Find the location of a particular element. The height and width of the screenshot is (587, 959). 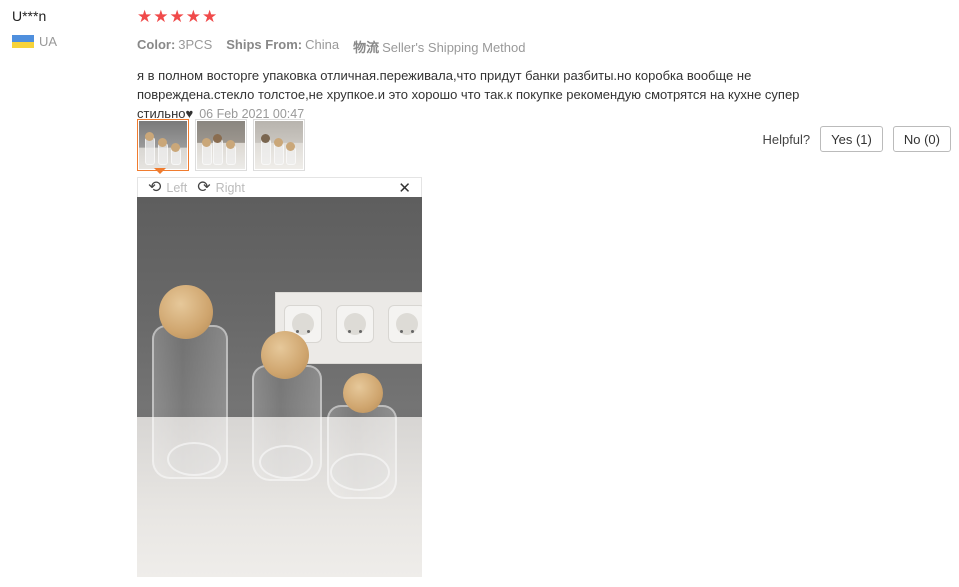

color-info: Color: 3PCS is located at coordinates (174, 46).